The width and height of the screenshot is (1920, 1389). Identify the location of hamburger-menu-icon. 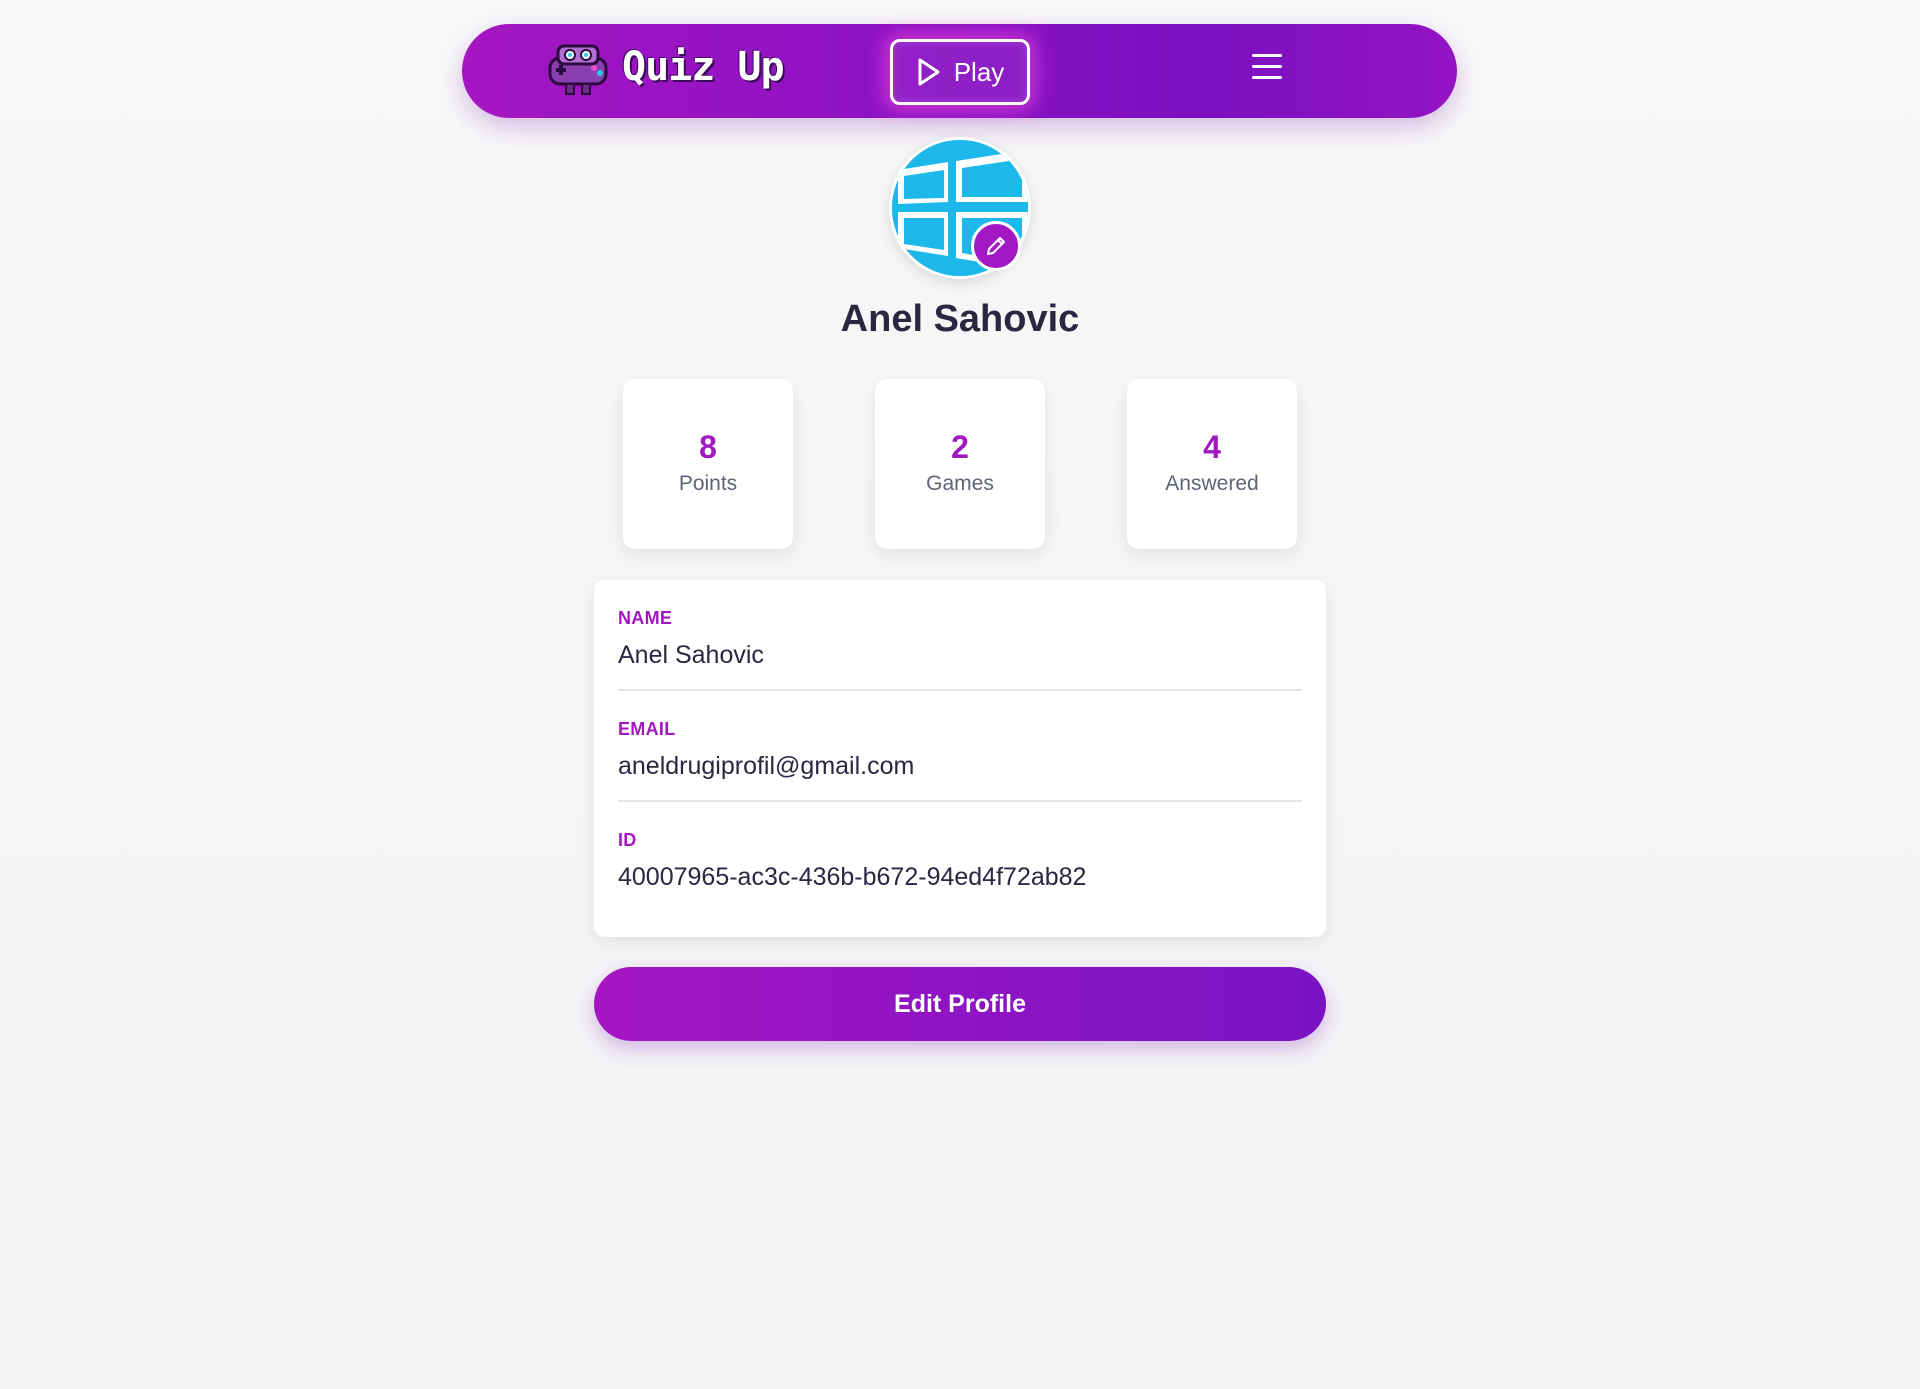
(1267, 67).